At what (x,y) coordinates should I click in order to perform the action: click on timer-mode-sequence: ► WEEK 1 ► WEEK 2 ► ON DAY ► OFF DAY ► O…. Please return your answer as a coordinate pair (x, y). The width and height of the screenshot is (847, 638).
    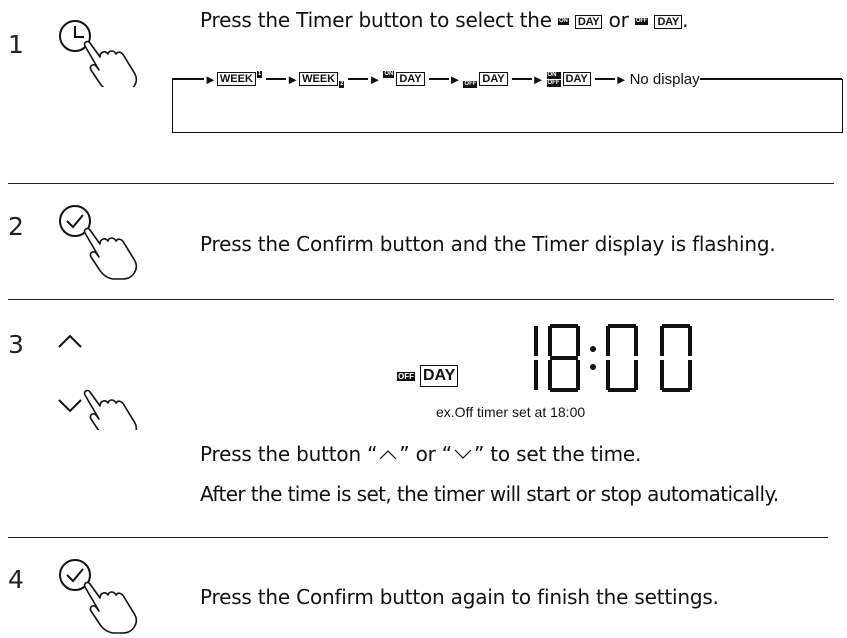
    Looking at the image, I should click on (507, 79).